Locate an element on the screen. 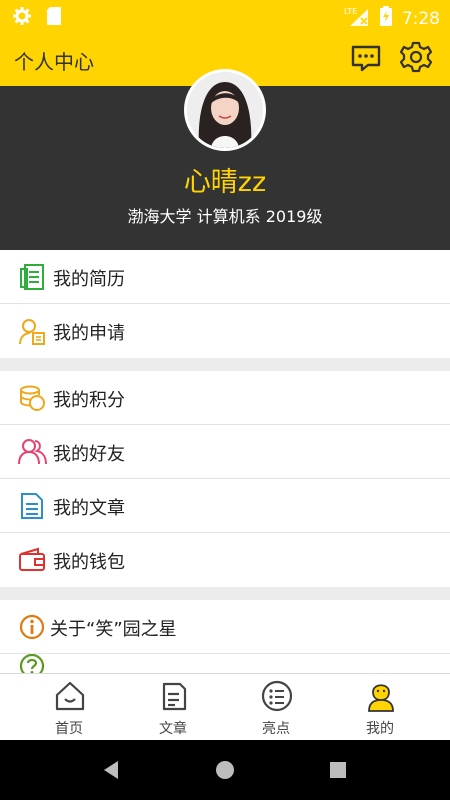  friends-icon is located at coordinates (32, 452).